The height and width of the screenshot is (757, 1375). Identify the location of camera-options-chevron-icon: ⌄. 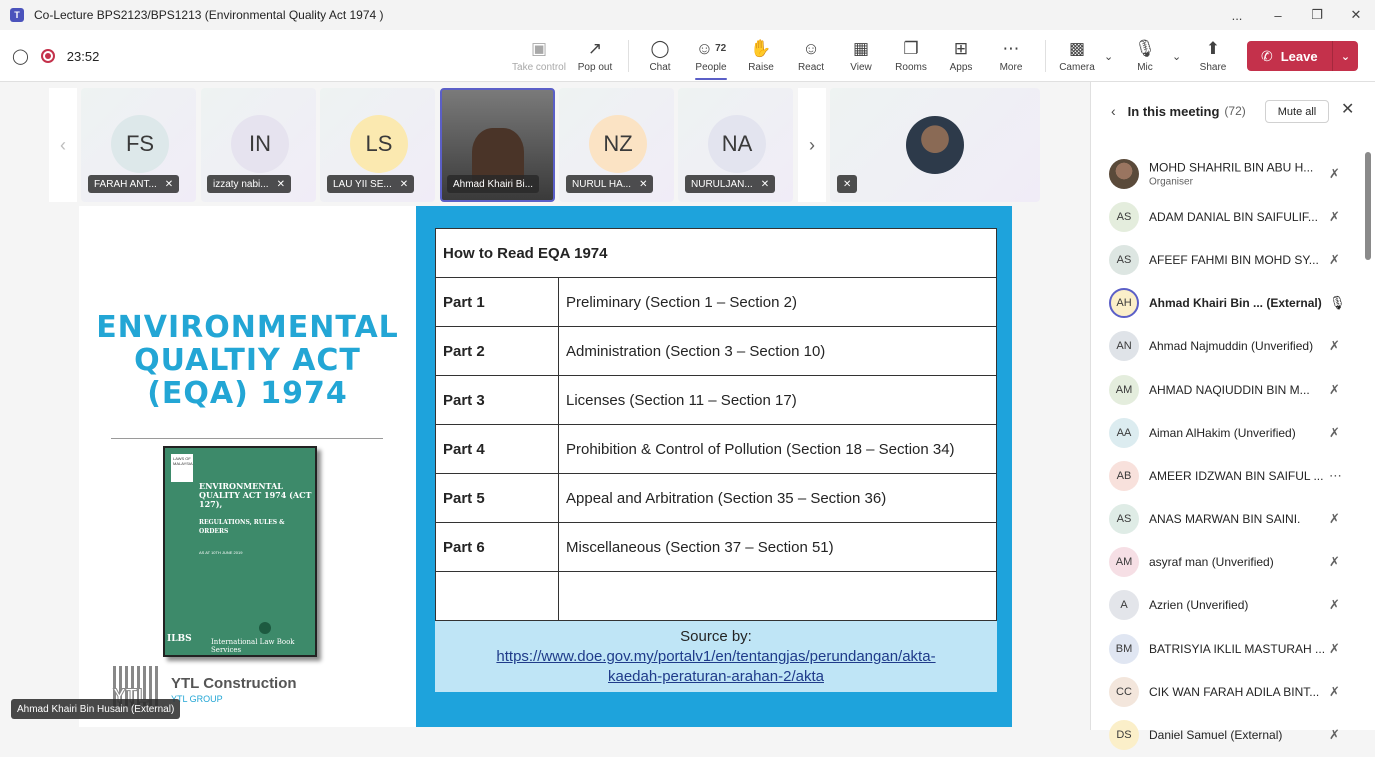
(1108, 56).